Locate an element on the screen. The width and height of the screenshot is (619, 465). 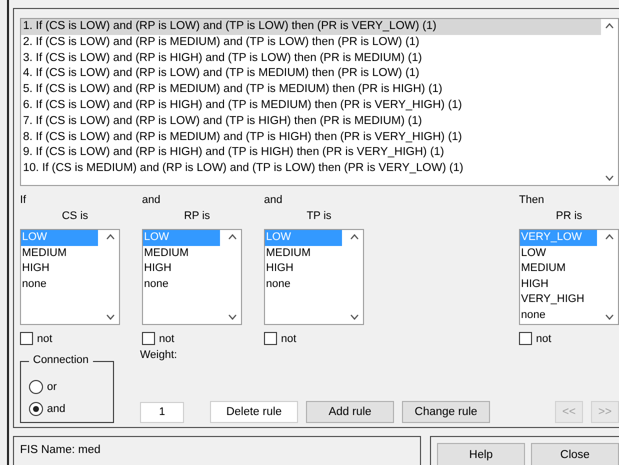
variable-label: PR is is located at coordinates (569, 216).